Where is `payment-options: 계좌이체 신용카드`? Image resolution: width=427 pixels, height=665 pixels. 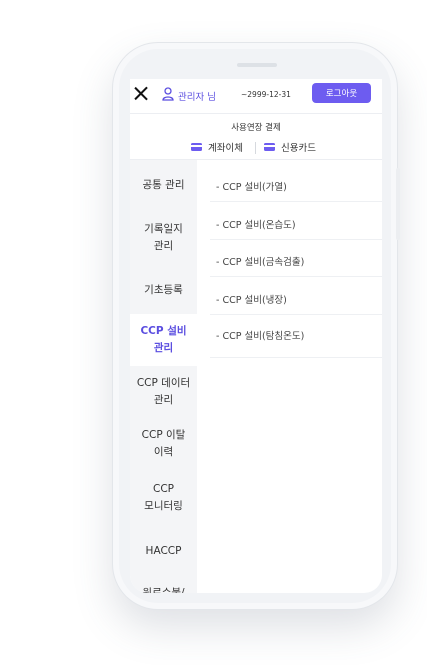 payment-options: 계좌이체 신용카드 is located at coordinates (256, 148).